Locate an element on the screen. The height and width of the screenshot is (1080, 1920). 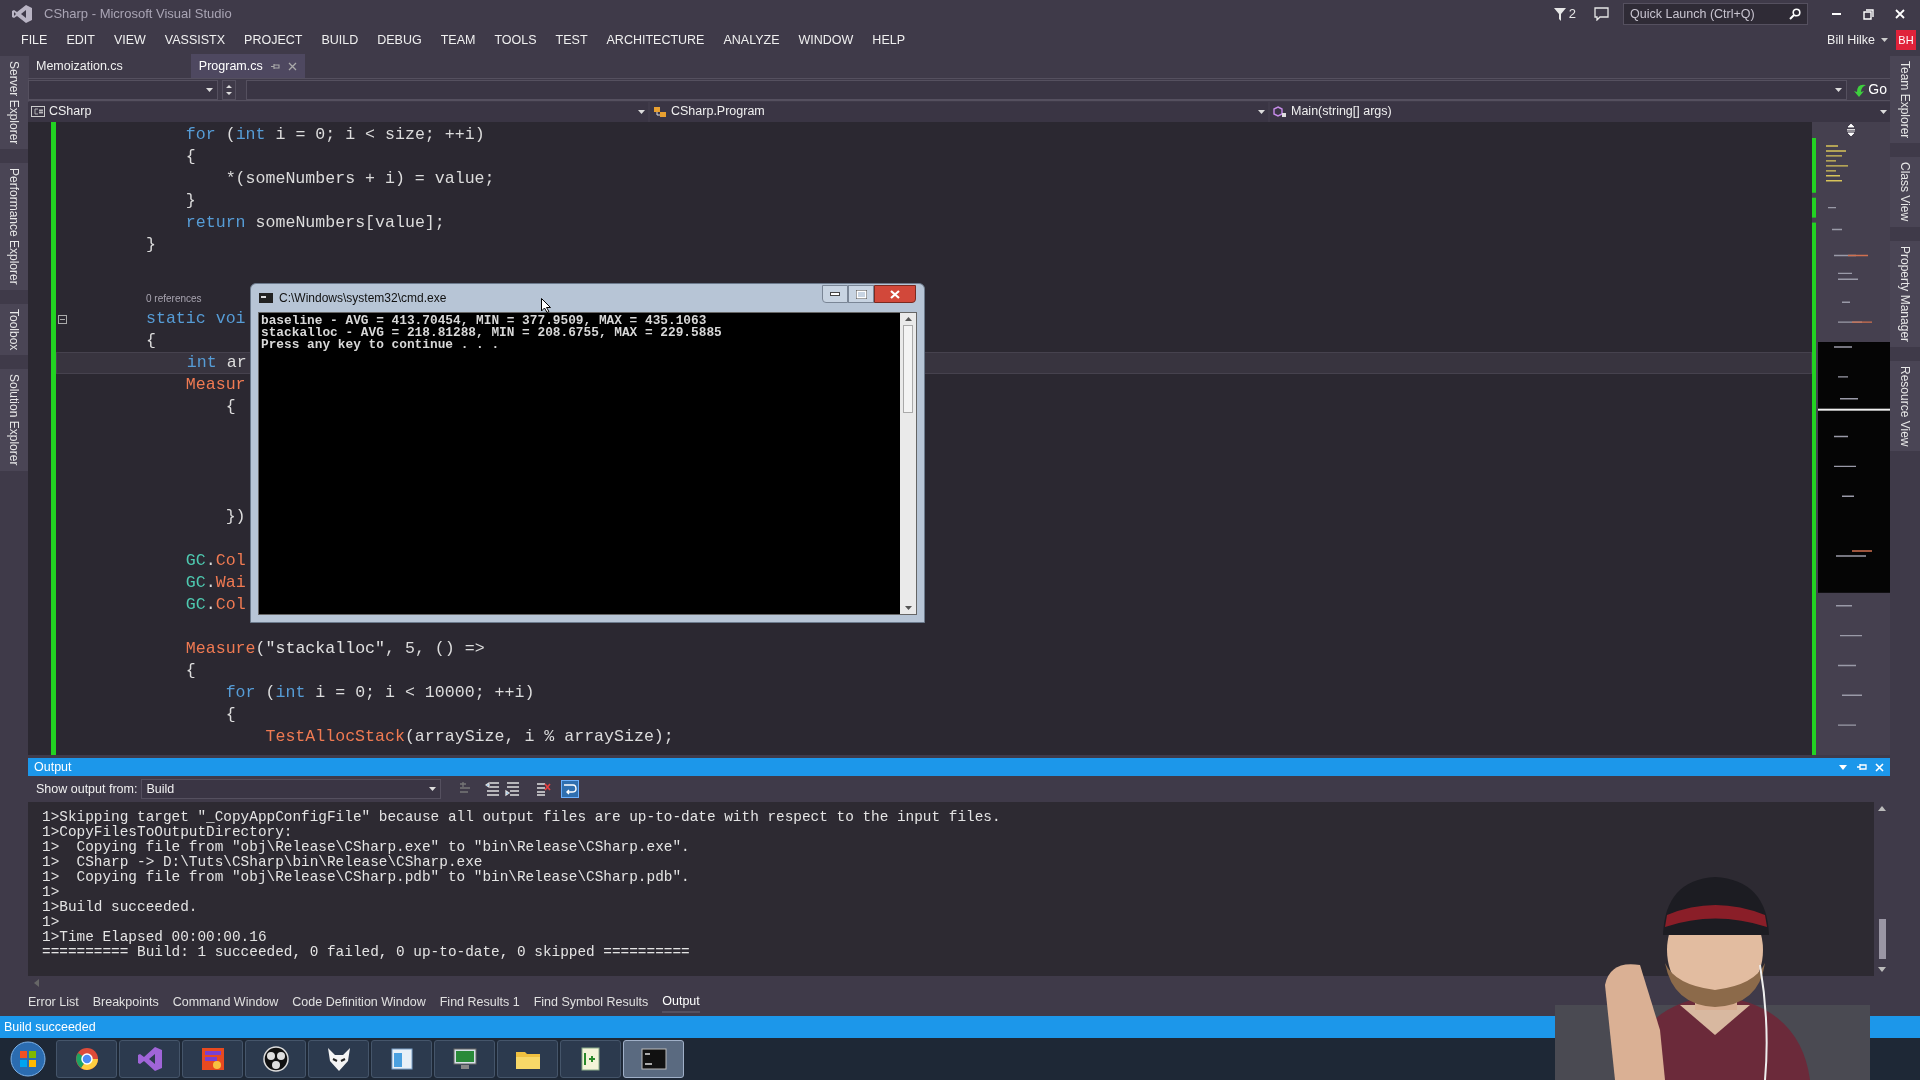
code-line: *(someNumbers + i) = value; is located at coordinates (359, 179).